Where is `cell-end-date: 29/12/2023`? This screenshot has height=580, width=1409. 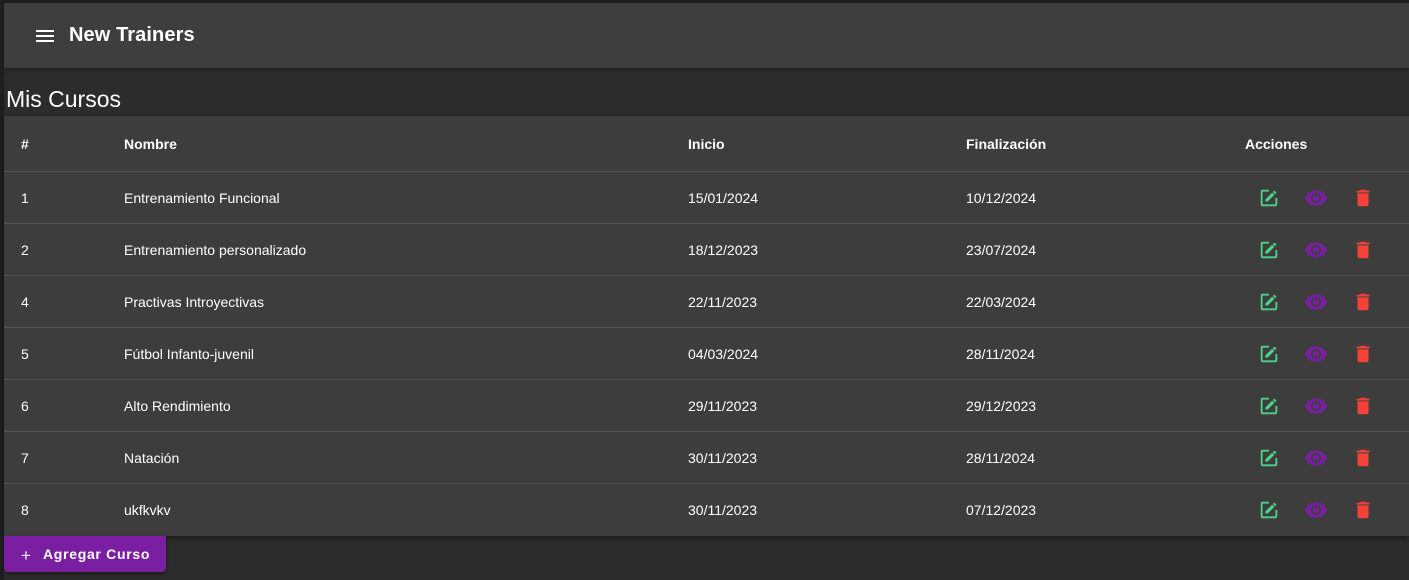 cell-end-date: 29/12/2023 is located at coordinates (1105, 405).